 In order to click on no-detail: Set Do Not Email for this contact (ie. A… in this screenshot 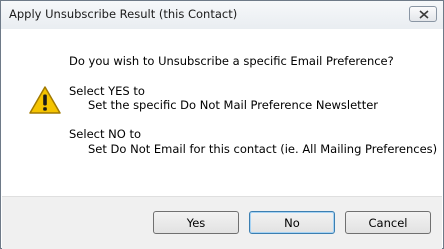, I will do `click(263, 149)`.